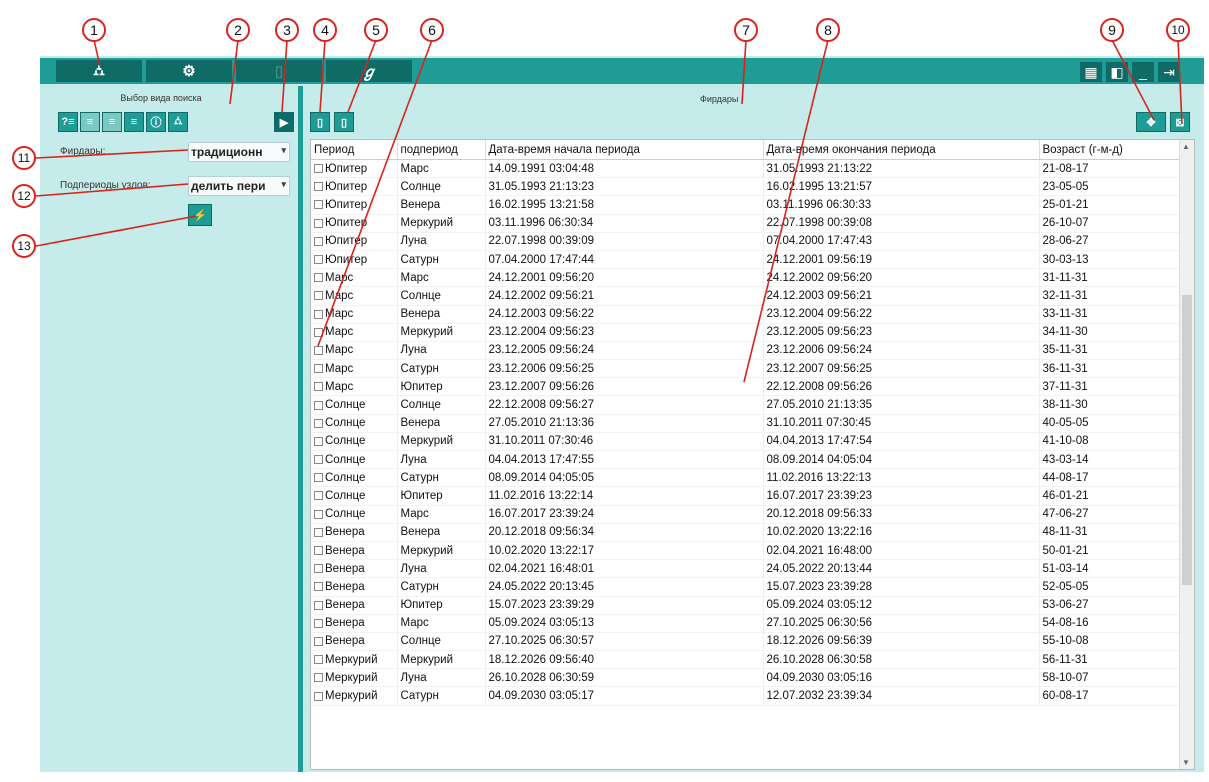 The height and width of the screenshot is (782, 1209). I want to click on callout-13: 13, so click(24, 246).